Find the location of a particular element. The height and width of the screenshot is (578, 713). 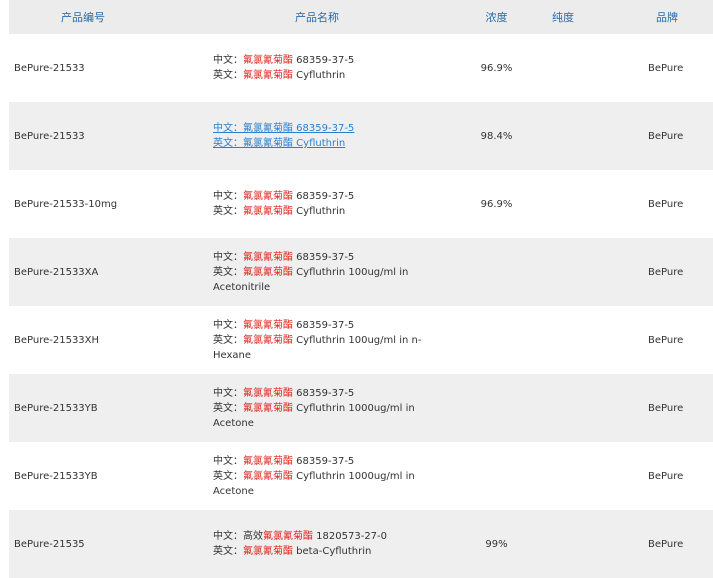

product-code-cell: BePure-21533-10mg is located at coordinates (105, 204).